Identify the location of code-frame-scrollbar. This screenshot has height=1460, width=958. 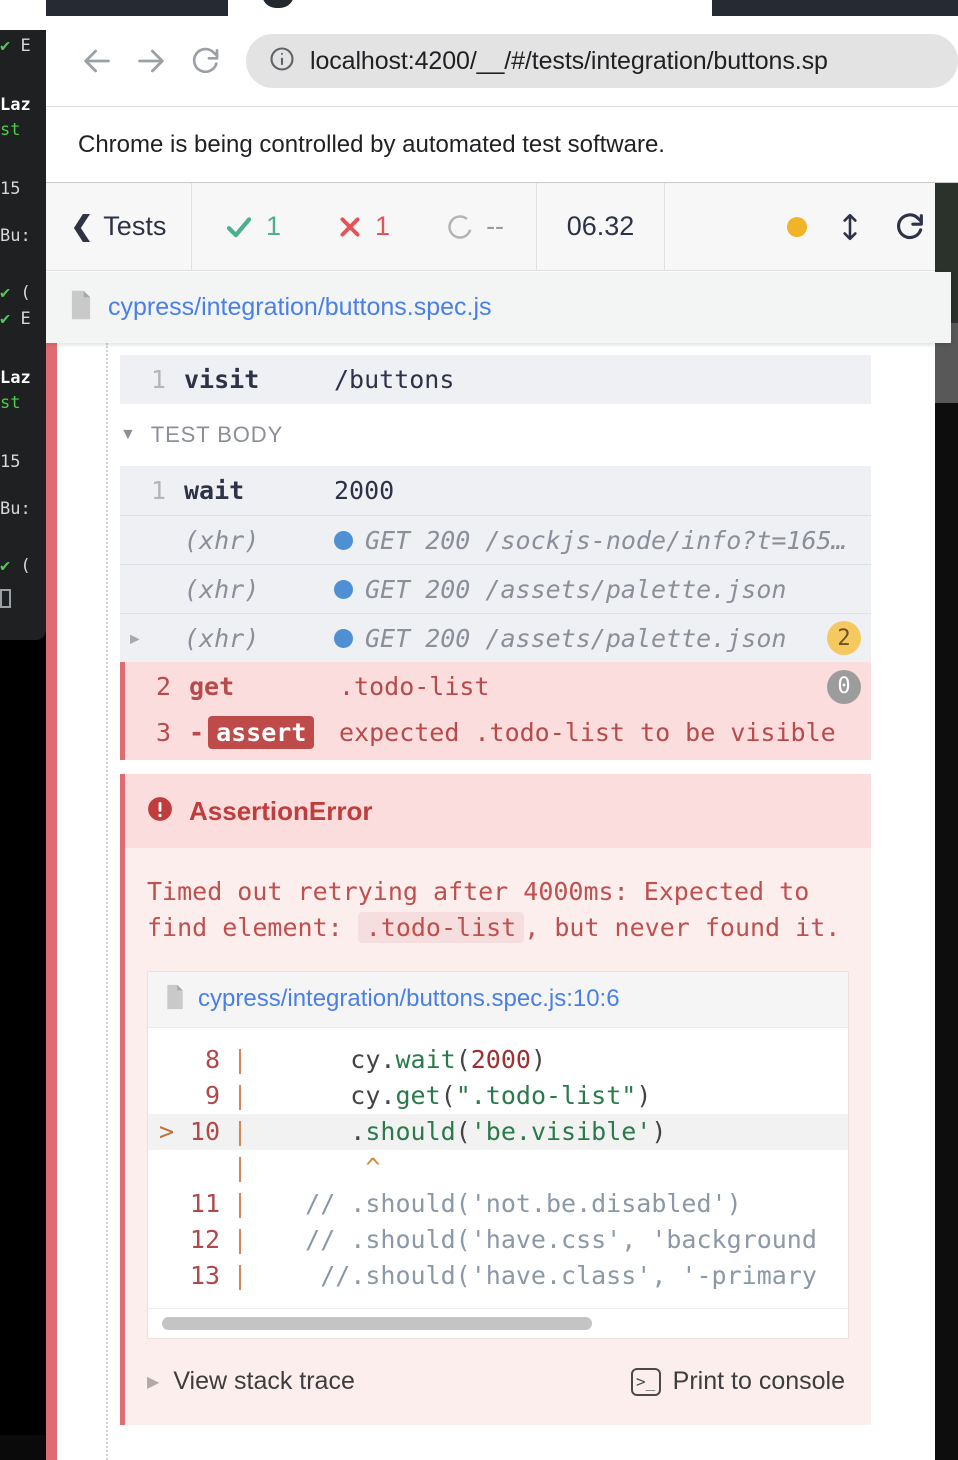
(498, 1322).